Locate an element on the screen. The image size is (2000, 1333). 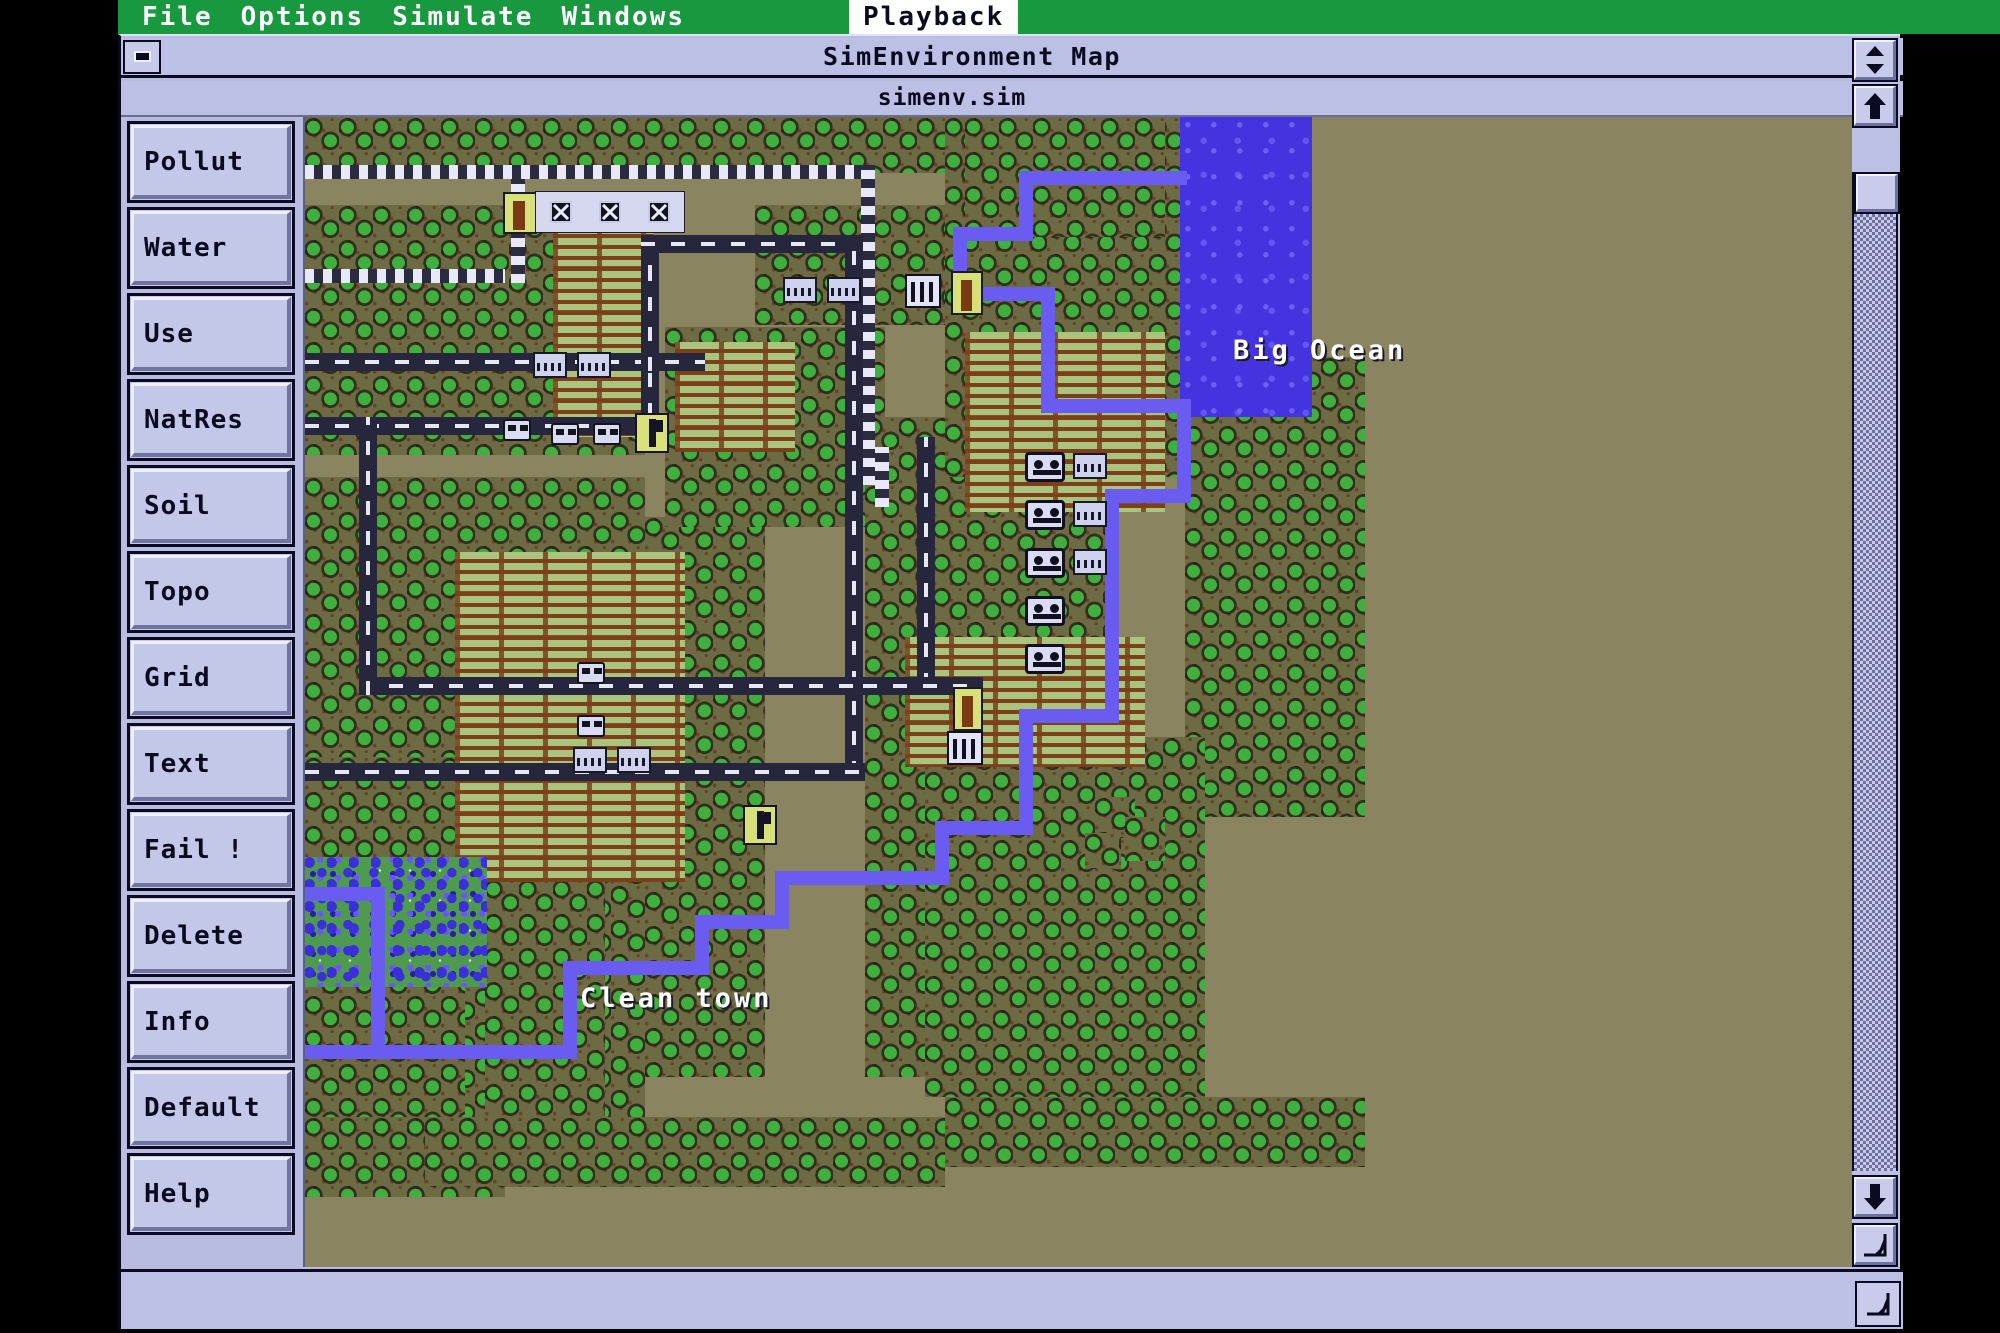
tool-button-text: Text is located at coordinates (211, 764).